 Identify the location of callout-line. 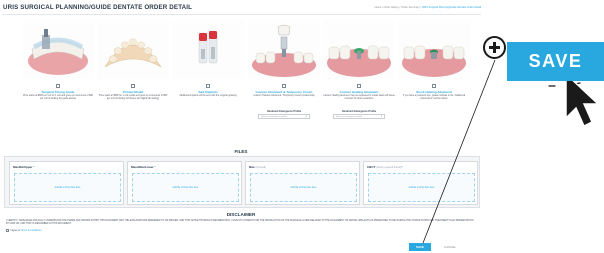
(459, 151).